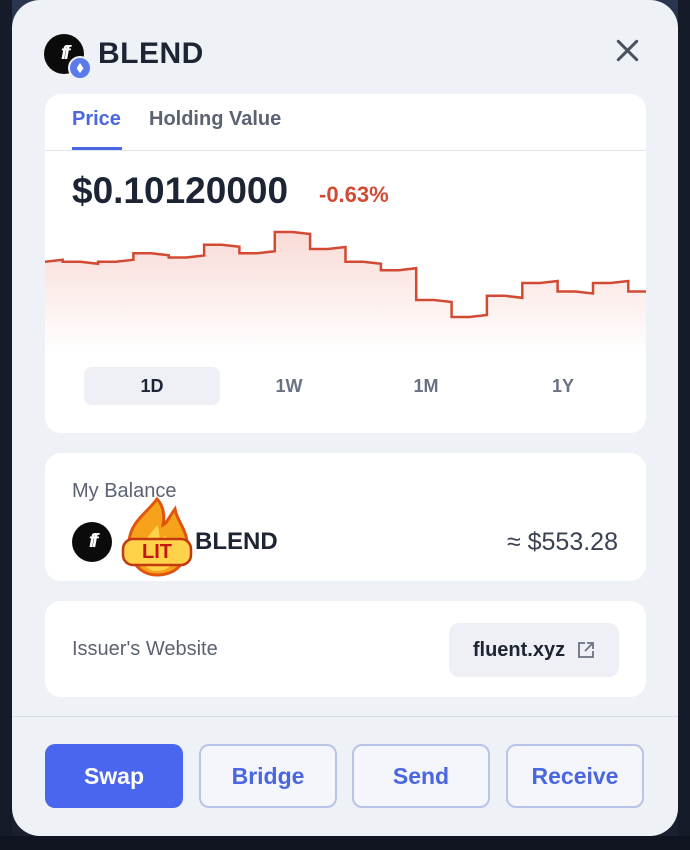  Describe the element at coordinates (152, 386) in the screenshot. I see `range-1d-button: 1D` at that location.